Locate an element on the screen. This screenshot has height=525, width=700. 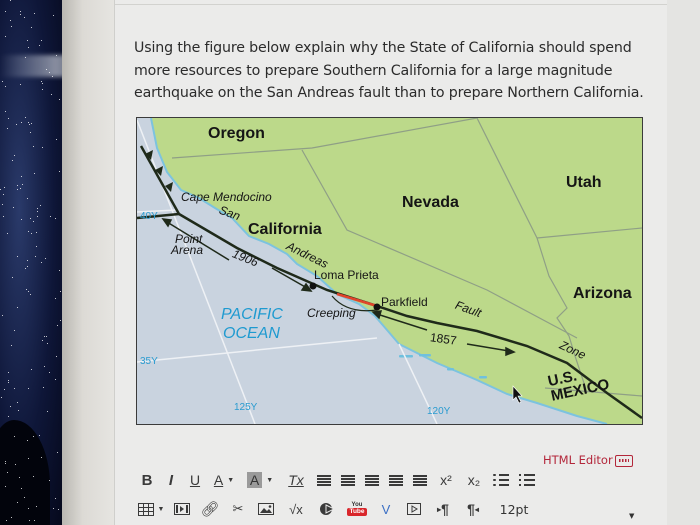
video-button is located at coordinates (414, 509).